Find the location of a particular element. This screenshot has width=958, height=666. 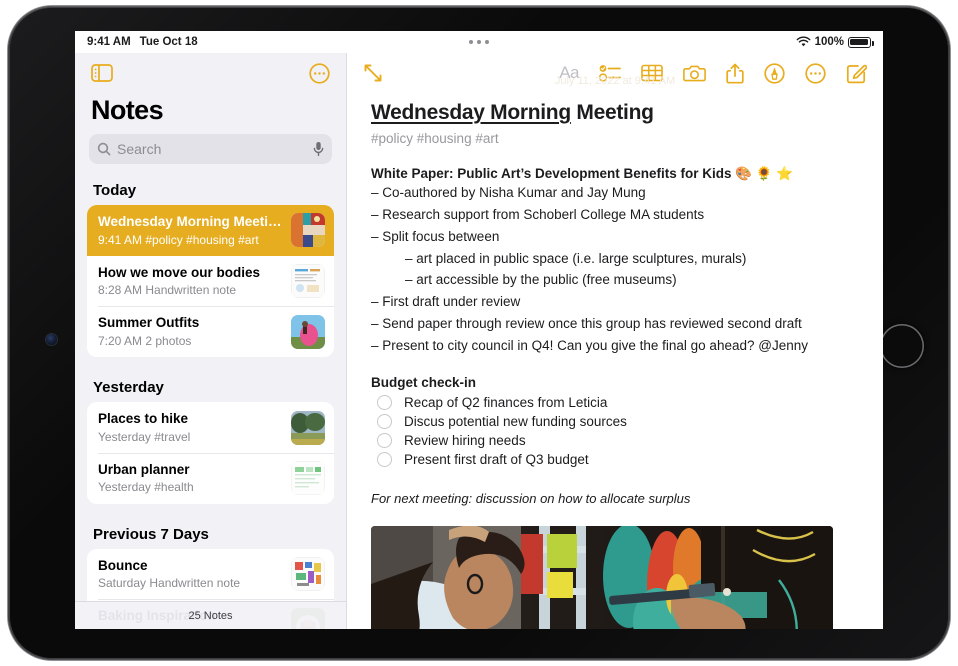

status-bar: 9:41 AM Tue Oct 18 100% is located at coordinates (479, 42).